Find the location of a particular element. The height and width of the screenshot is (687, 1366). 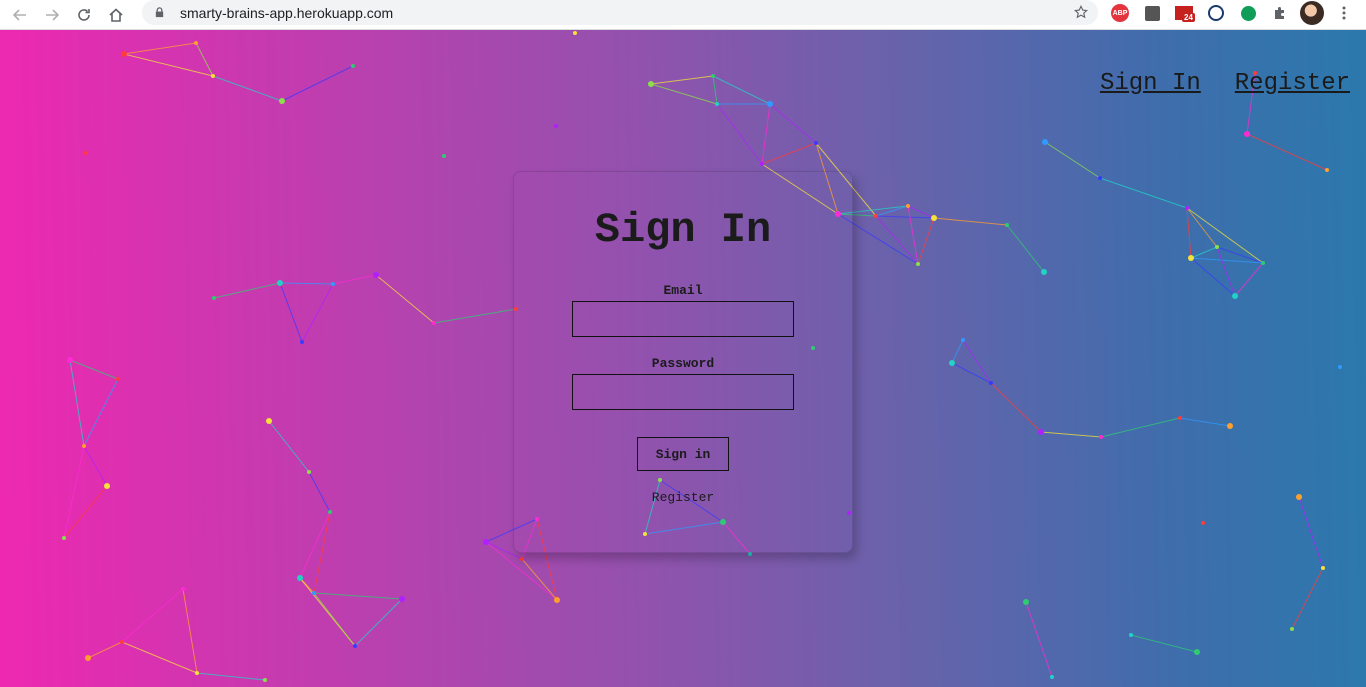

adblock-extension: ABP is located at coordinates (1120, 13).